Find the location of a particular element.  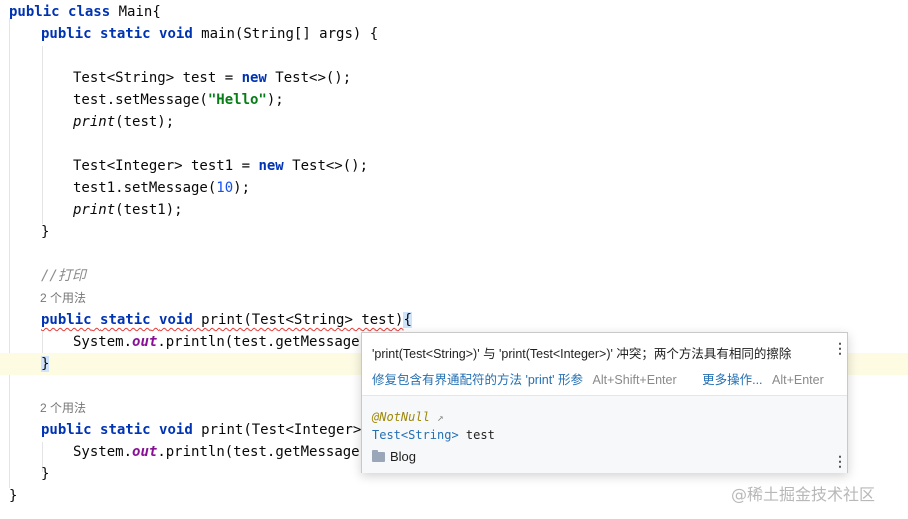

code-line: test1.setMessage(10); is located at coordinates (454, 188).